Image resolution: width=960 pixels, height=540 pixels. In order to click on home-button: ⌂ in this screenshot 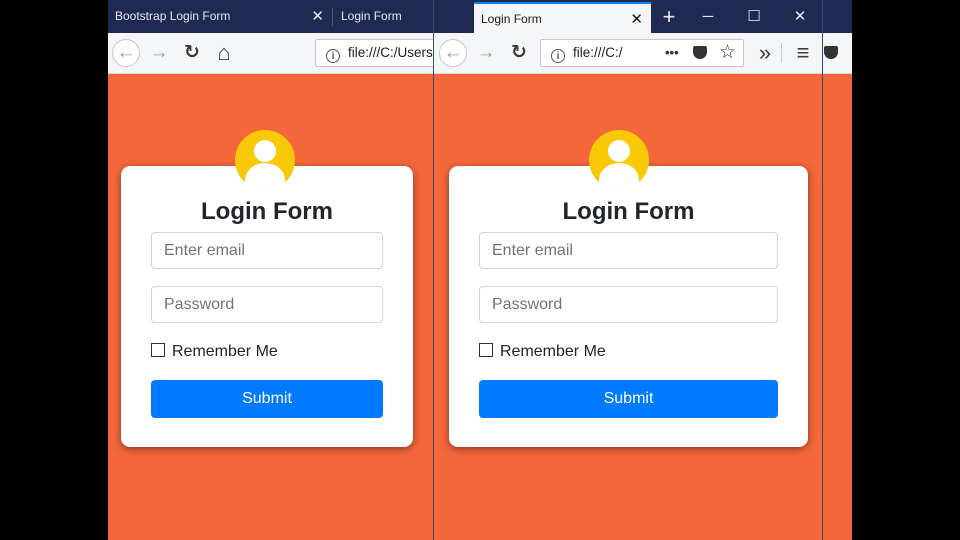, I will do `click(224, 53)`.